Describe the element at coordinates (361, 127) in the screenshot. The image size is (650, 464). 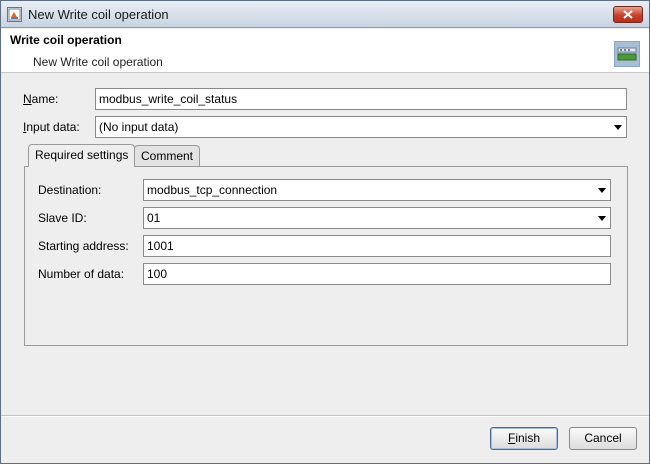
I see `input-data-select: (No input data)` at that location.